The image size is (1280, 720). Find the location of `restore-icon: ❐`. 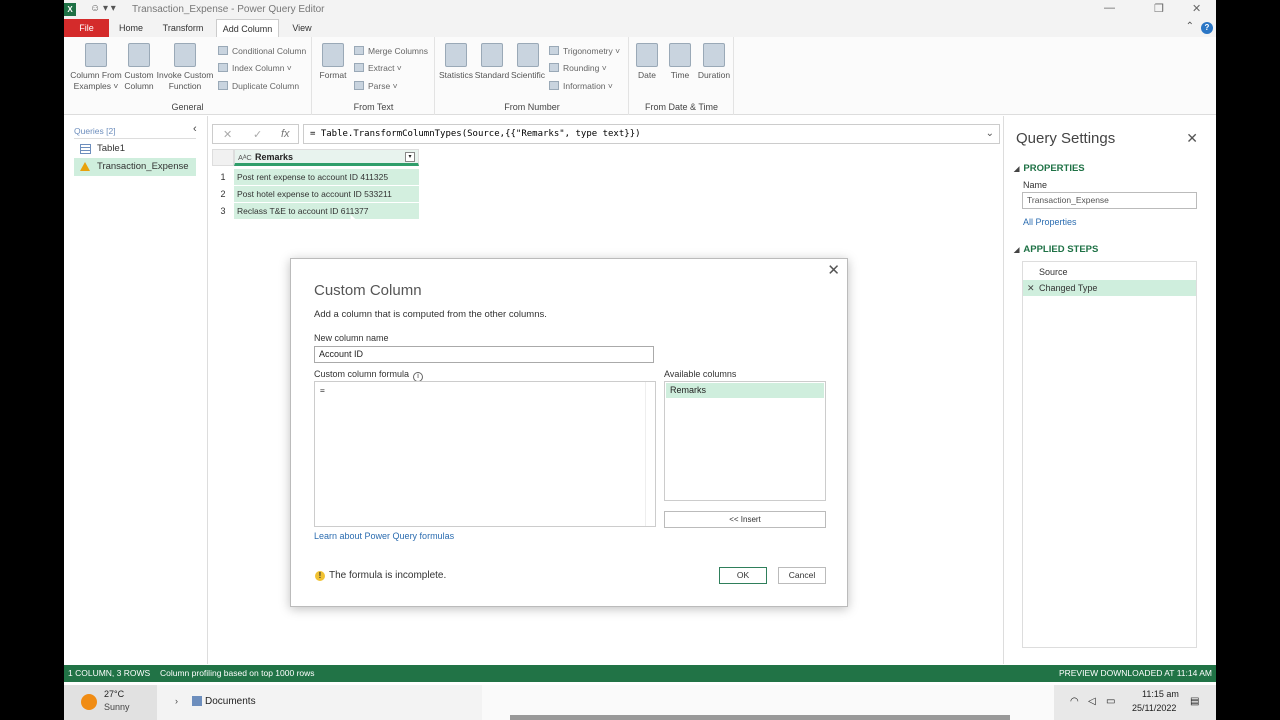

restore-icon: ❐ is located at coordinates (1159, 8).